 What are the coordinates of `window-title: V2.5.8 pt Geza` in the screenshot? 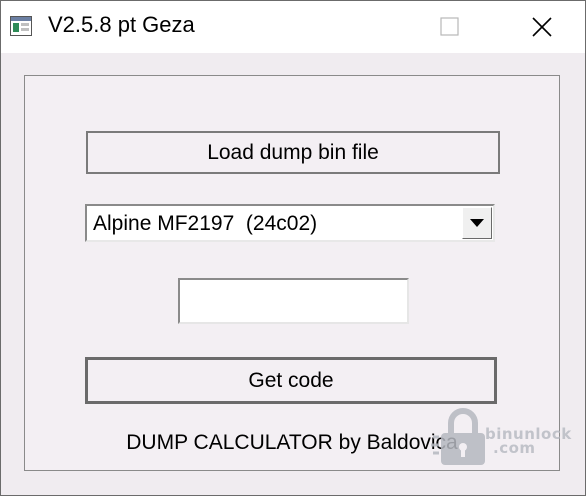 It's located at (121, 24).